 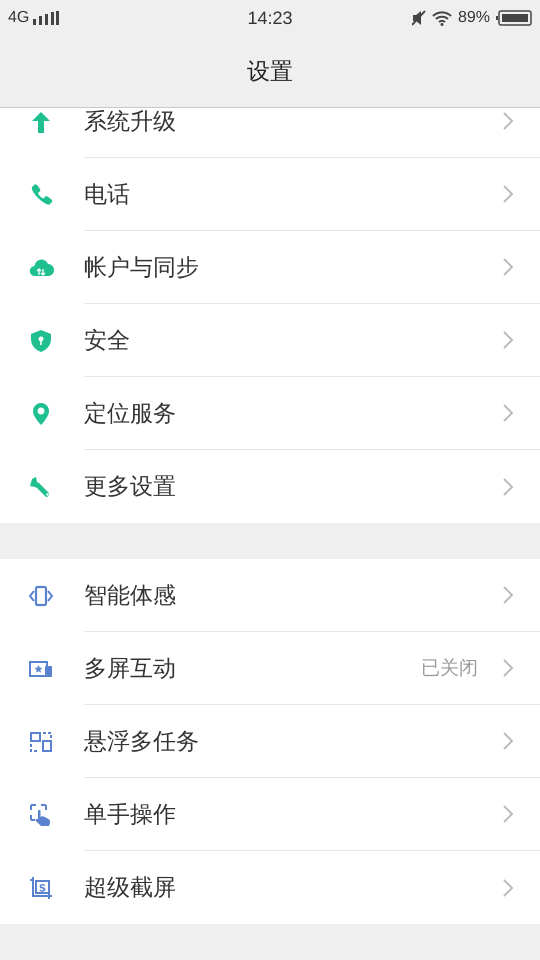 What do you see at coordinates (270, 72) in the screenshot?
I see `page-title: 设置` at bounding box center [270, 72].